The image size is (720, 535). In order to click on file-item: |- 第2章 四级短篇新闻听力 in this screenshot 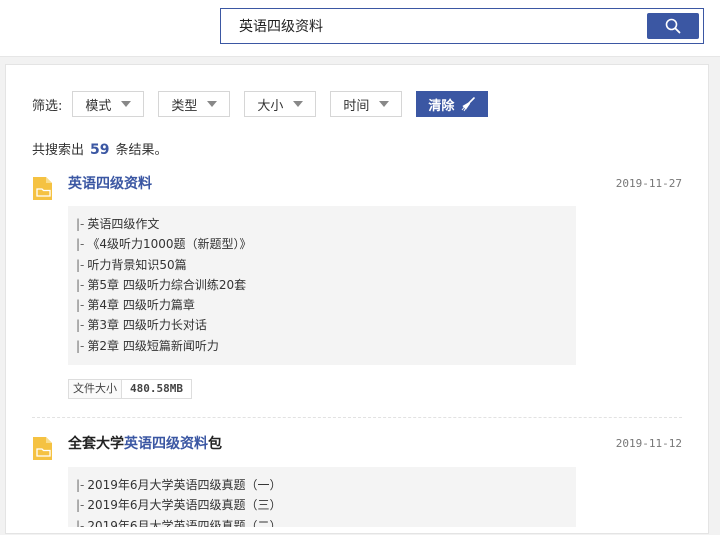, I will do `click(326, 346)`.